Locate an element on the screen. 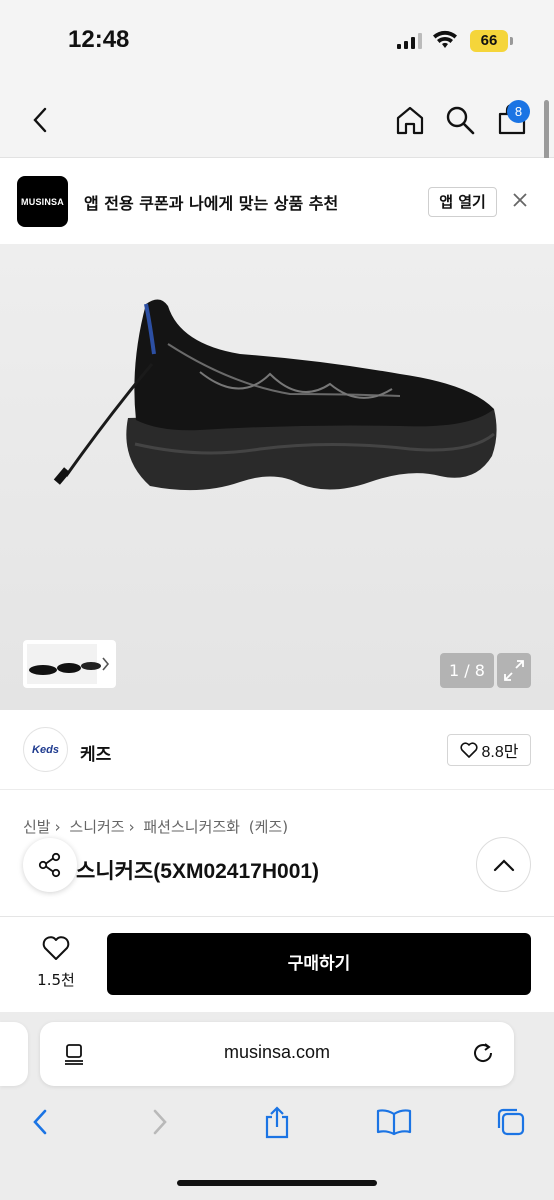 The height and width of the screenshot is (1200, 554). tabs-button is located at coordinates (511, 1122).